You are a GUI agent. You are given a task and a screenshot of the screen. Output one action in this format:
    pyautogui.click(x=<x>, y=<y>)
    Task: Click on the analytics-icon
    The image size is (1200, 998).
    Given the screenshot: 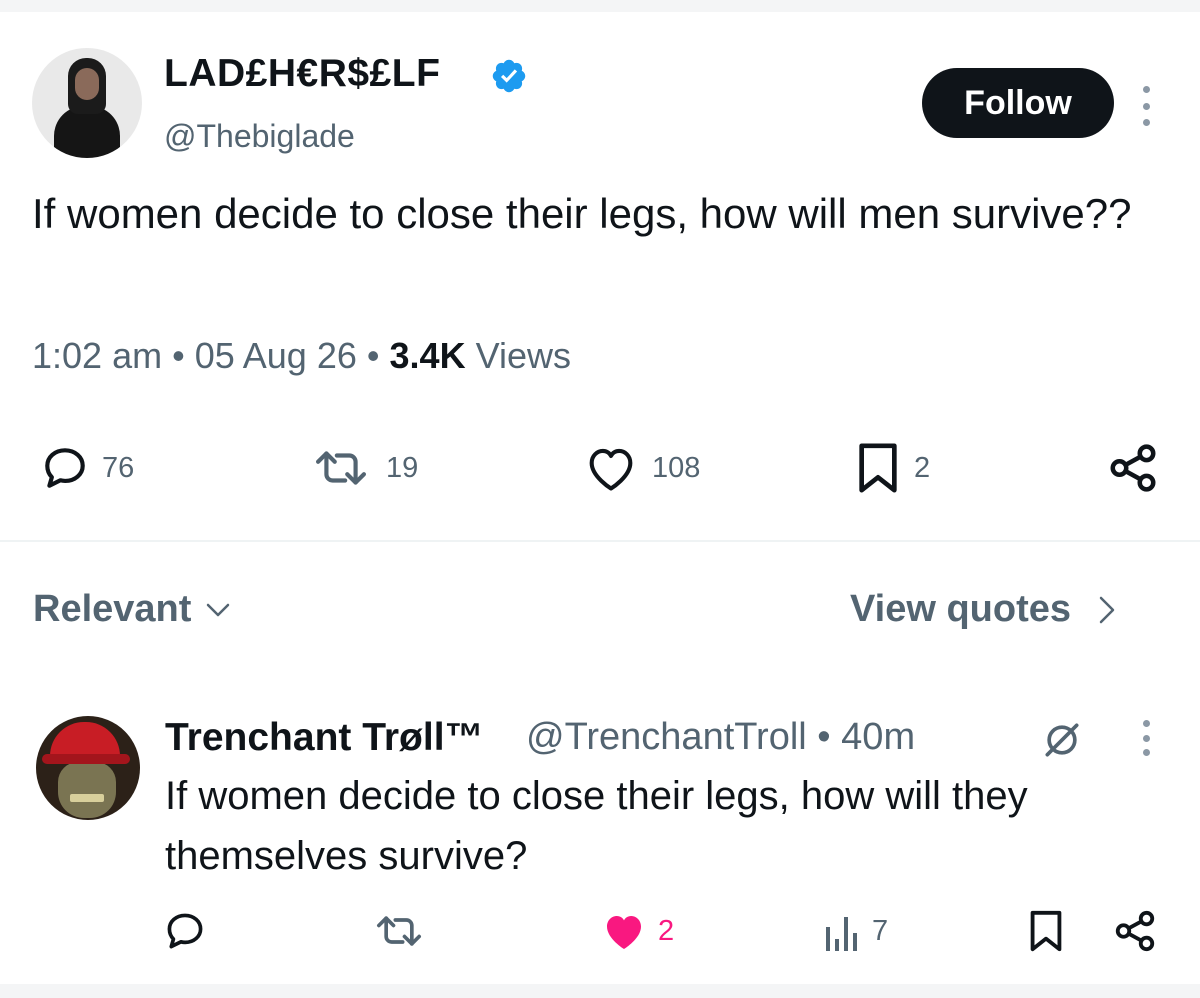 What is the action you would take?
    pyautogui.click(x=841, y=934)
    